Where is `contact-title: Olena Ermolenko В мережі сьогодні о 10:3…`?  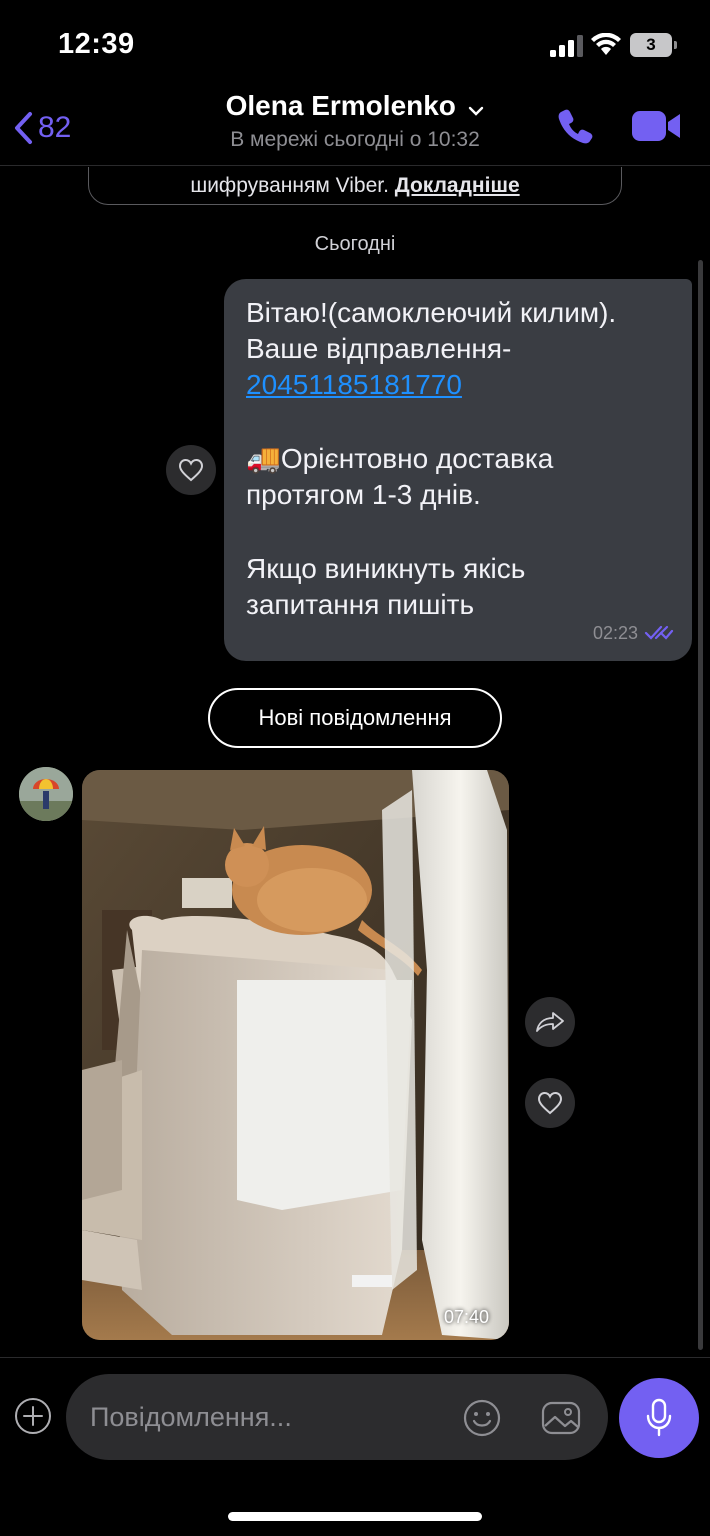 contact-title: Olena Ermolenko В мережі сьогодні о 10:3… is located at coordinates (355, 121).